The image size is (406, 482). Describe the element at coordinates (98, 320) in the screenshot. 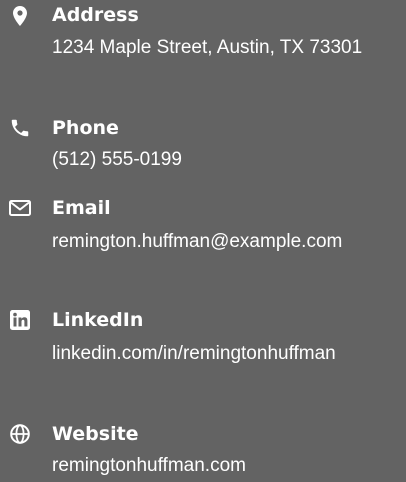

I see `linkedin-label: LinkedIn` at that location.